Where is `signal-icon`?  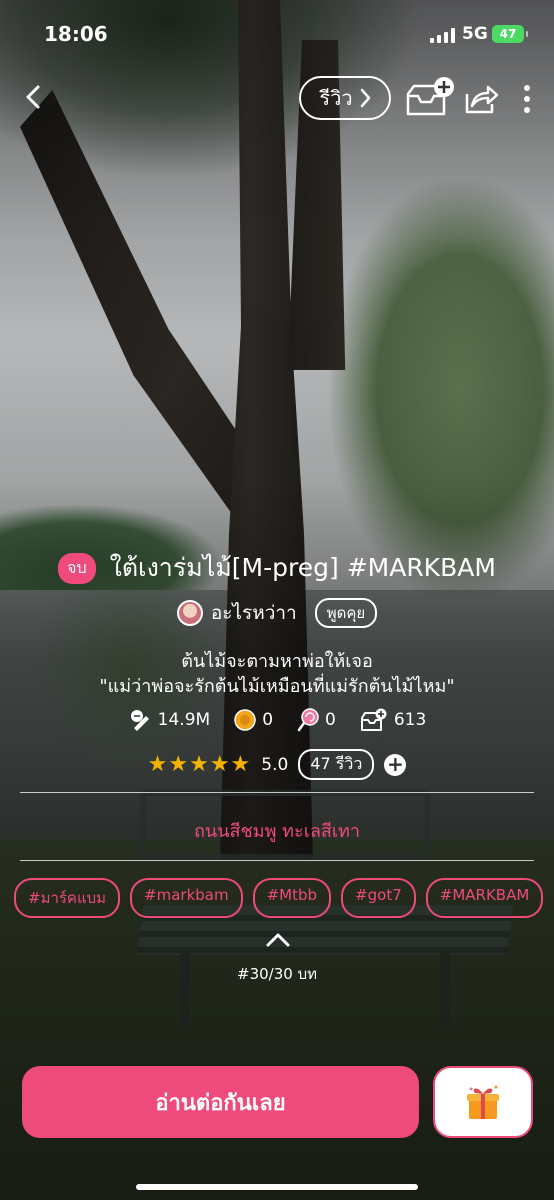 signal-icon is located at coordinates (443, 35).